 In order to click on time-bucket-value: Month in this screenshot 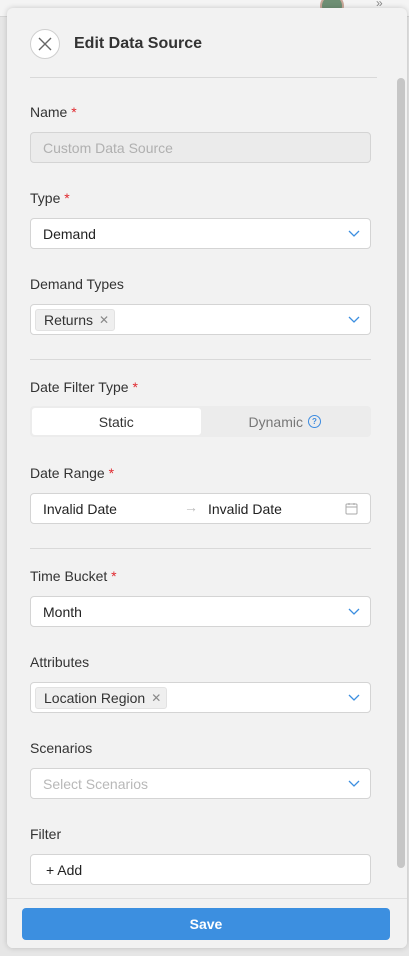, I will do `click(62, 611)`.